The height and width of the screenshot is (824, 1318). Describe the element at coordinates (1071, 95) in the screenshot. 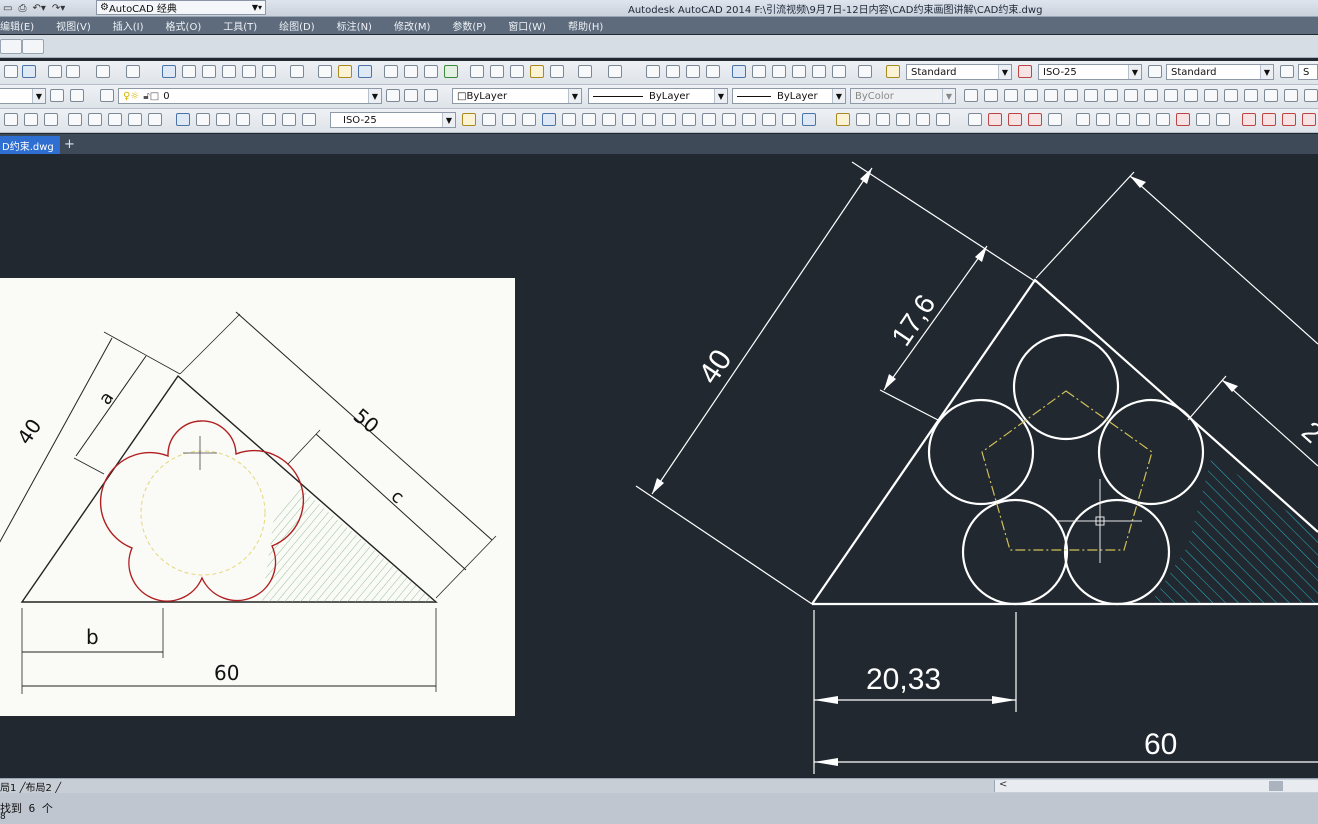

I see `arc-icon` at that location.